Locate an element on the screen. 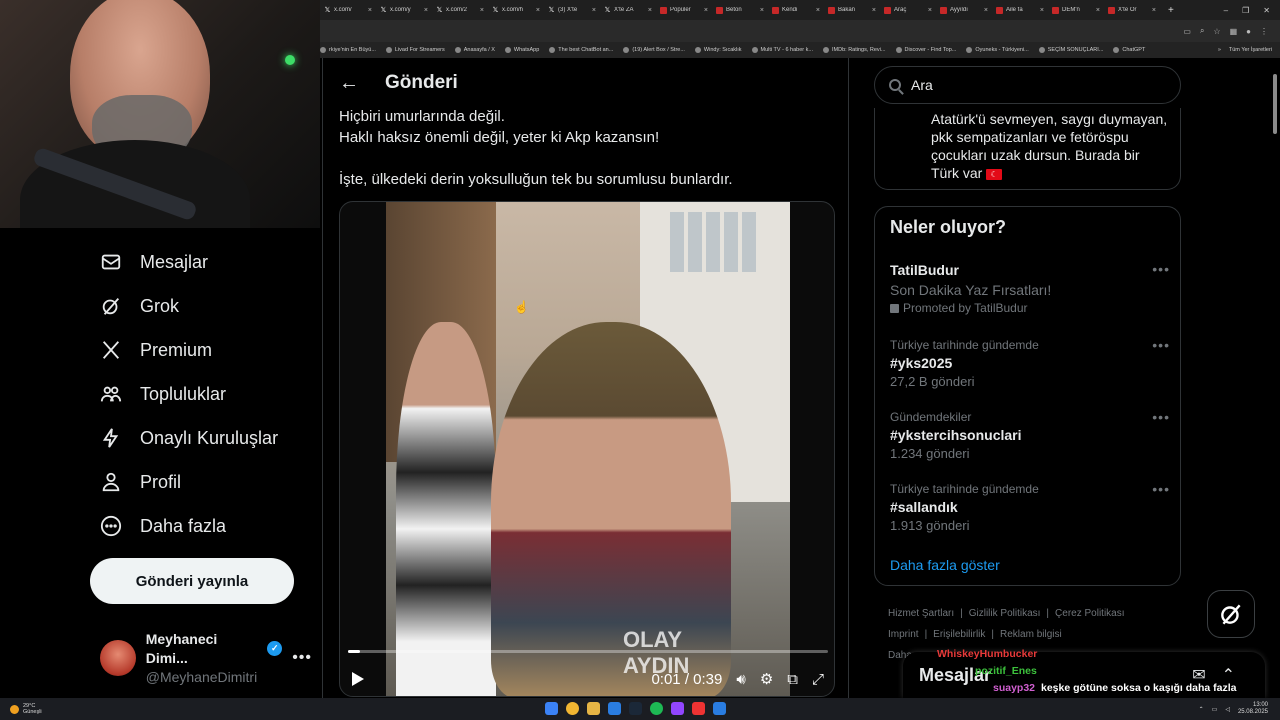  volume-icon: ◁ is located at coordinates (1227, 709).